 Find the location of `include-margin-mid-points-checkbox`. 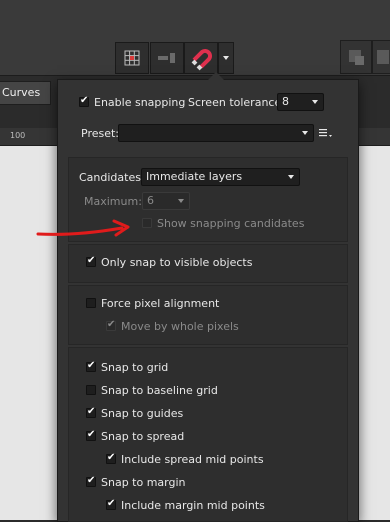

include-margin-mid-points-checkbox is located at coordinates (111, 504).